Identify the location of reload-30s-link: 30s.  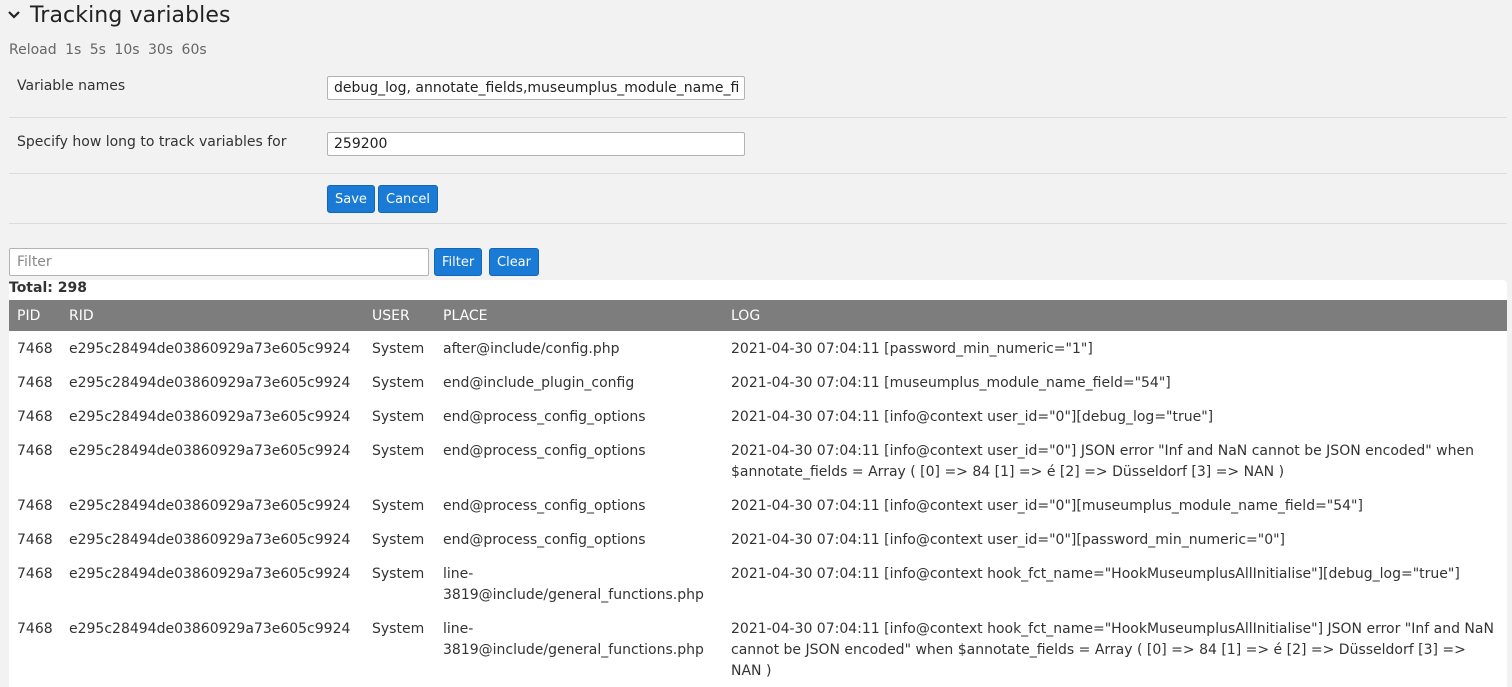
(160, 50).